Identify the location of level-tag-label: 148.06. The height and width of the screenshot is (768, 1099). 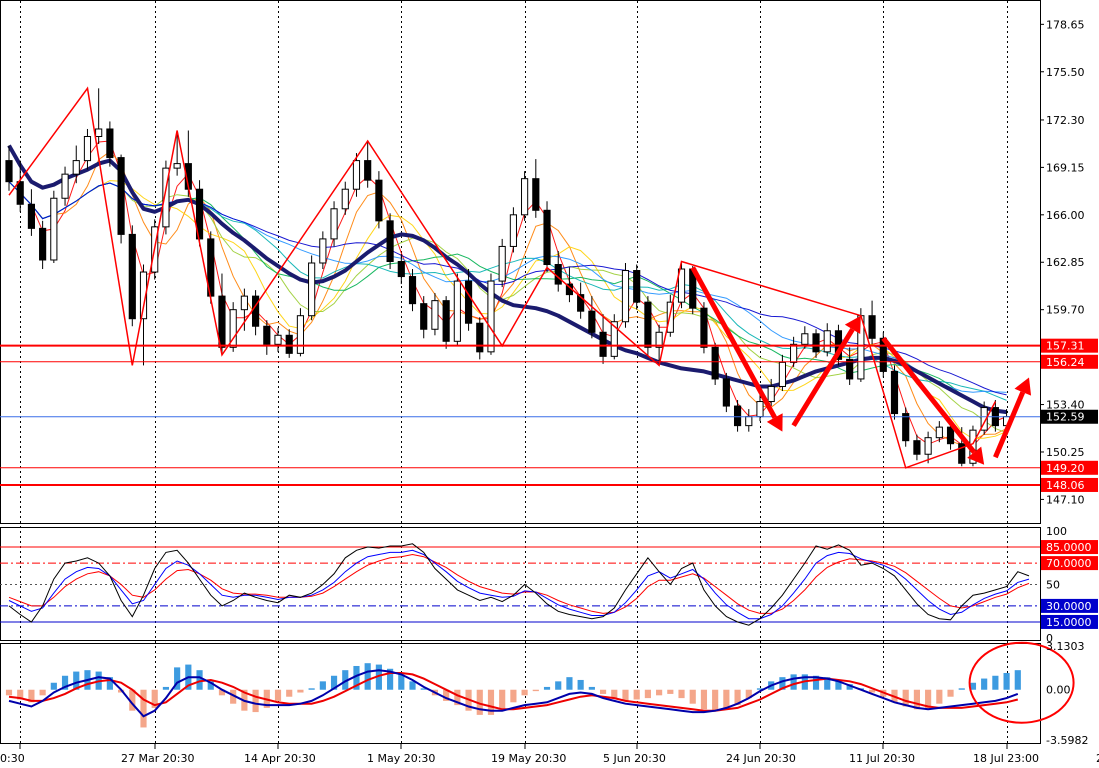
(1065, 485).